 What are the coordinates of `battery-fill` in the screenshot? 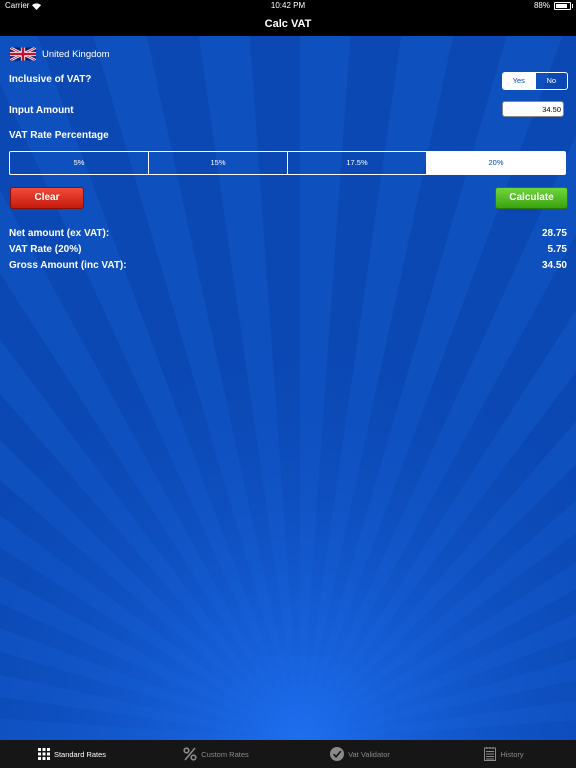 It's located at (562, 6).